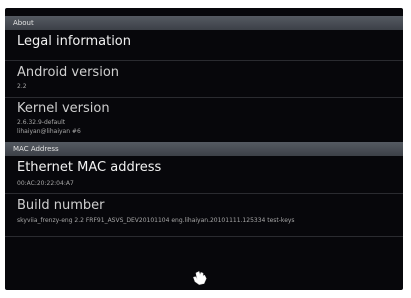 The width and height of the screenshot is (411, 298). Describe the element at coordinates (204, 23) in the screenshot. I see `section-header-about: About` at that location.